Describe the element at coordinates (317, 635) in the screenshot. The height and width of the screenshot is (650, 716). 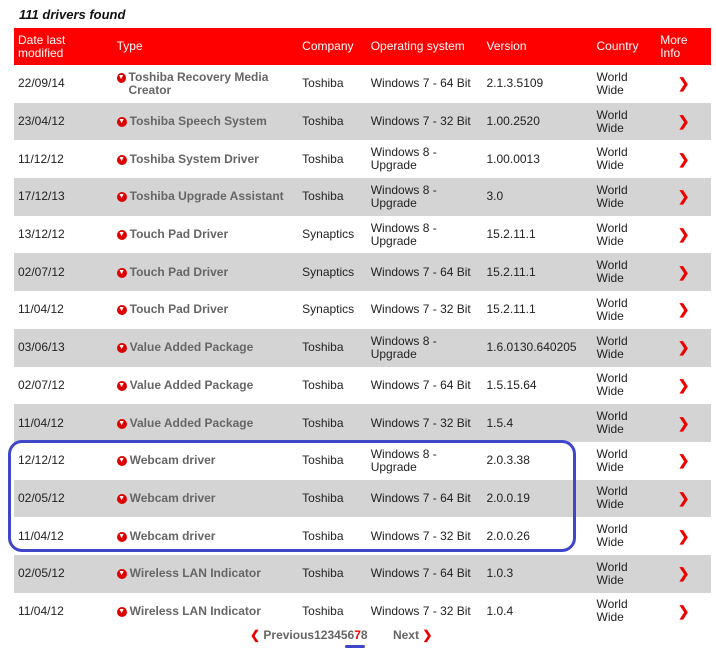
I see `page-link-1: 1` at that location.